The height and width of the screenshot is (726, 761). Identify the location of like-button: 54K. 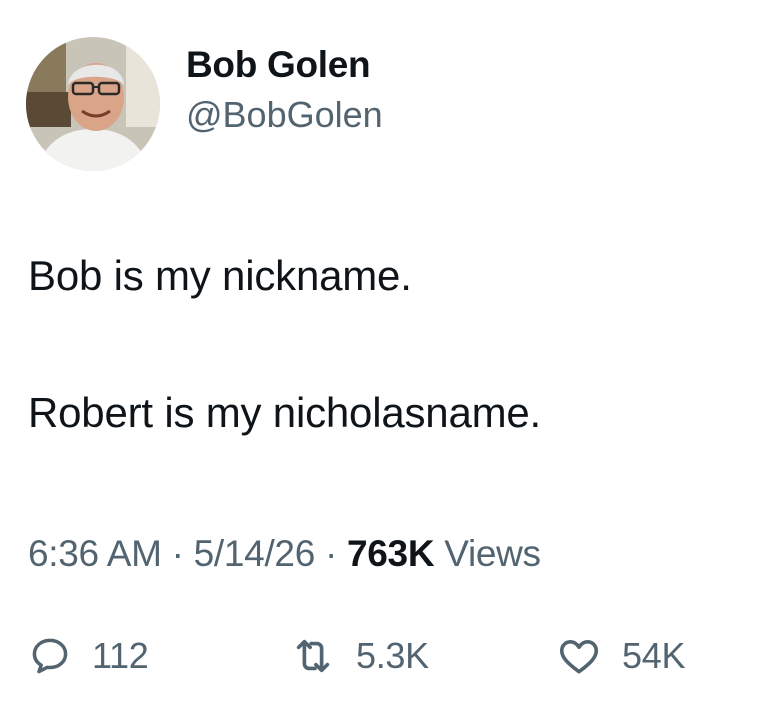
(620, 656).